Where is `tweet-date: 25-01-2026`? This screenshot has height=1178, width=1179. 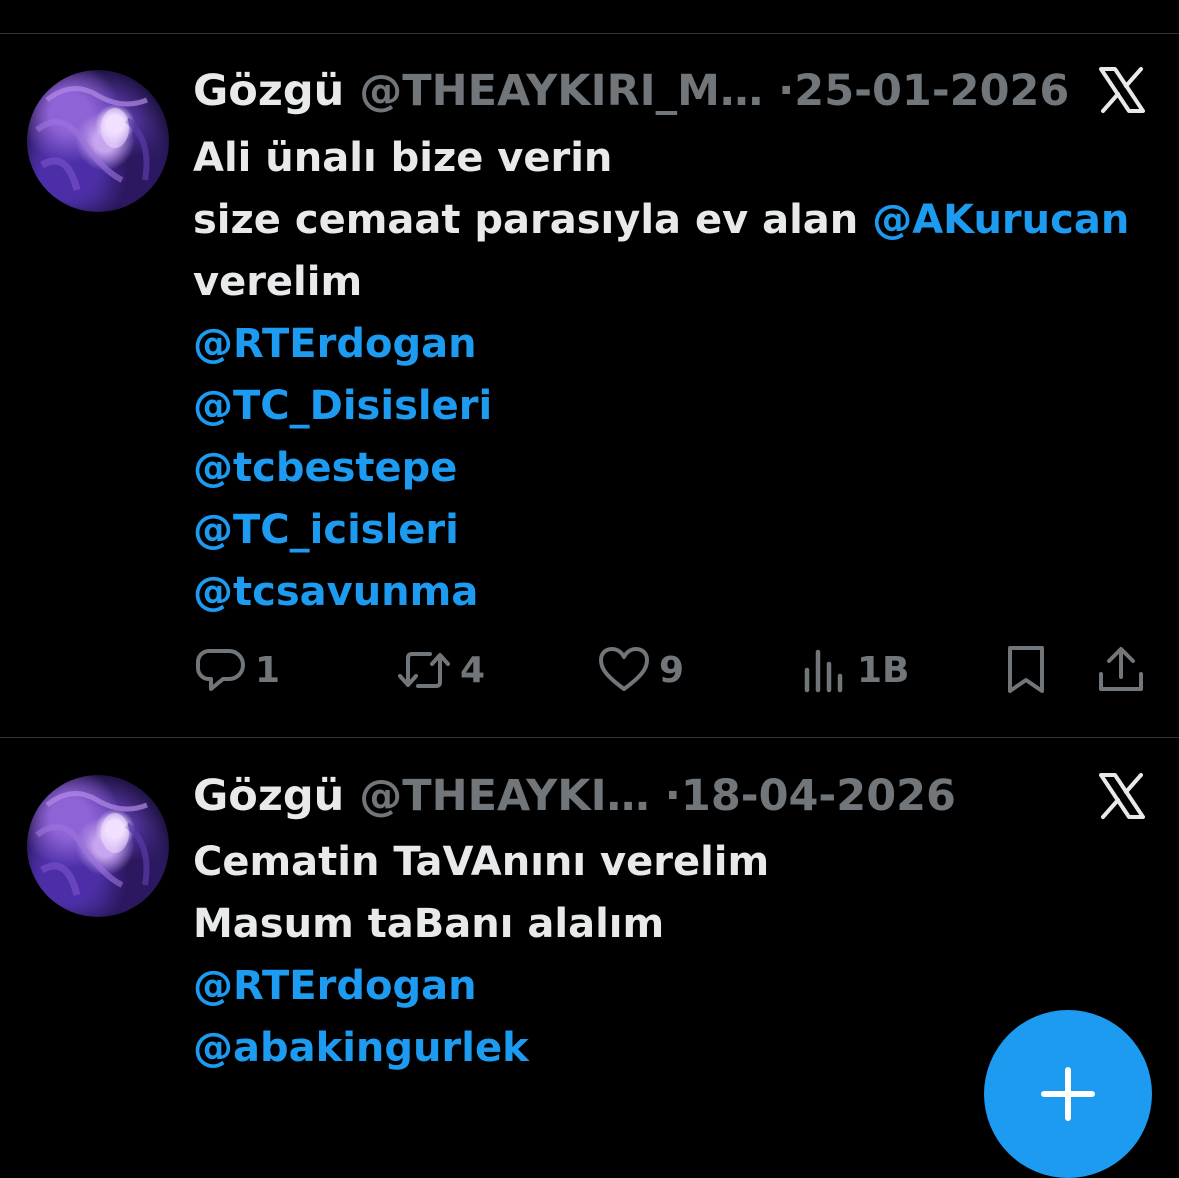 tweet-date: 25-01-2026 is located at coordinates (931, 91).